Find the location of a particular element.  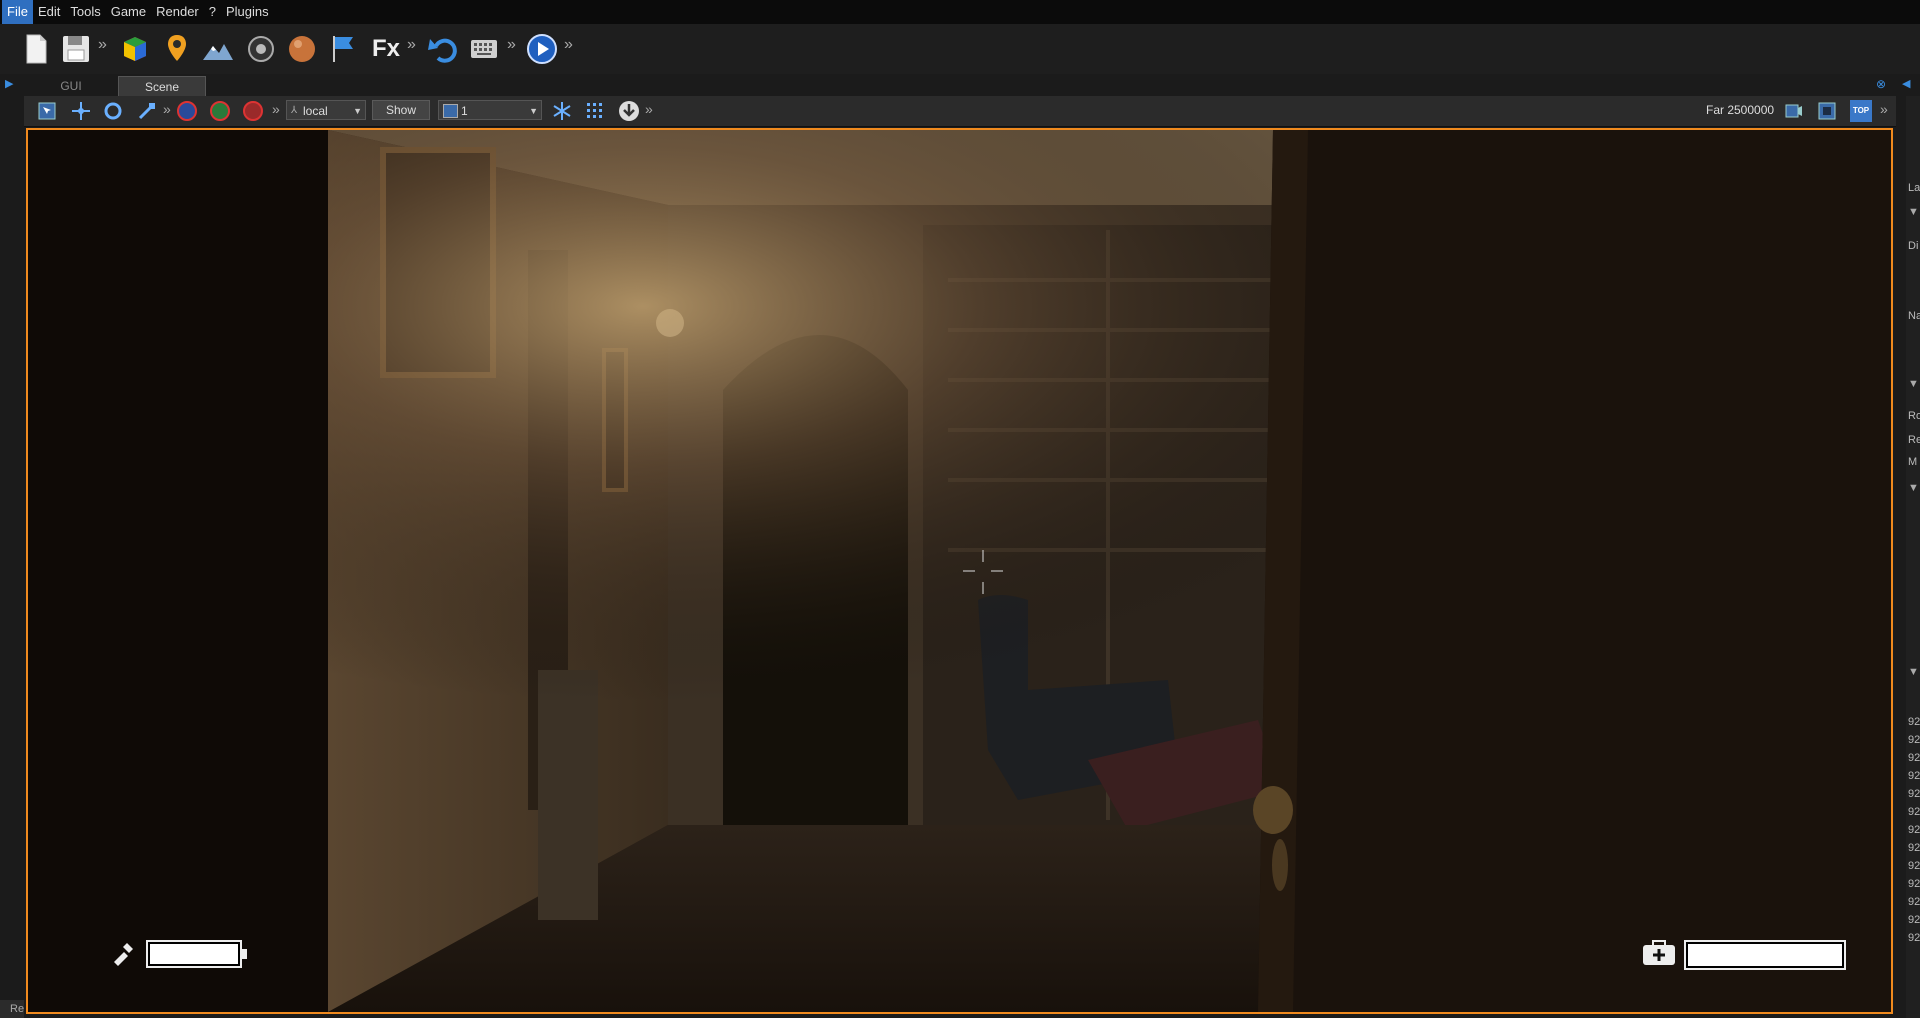

move-tool-button is located at coordinates (81, 111).